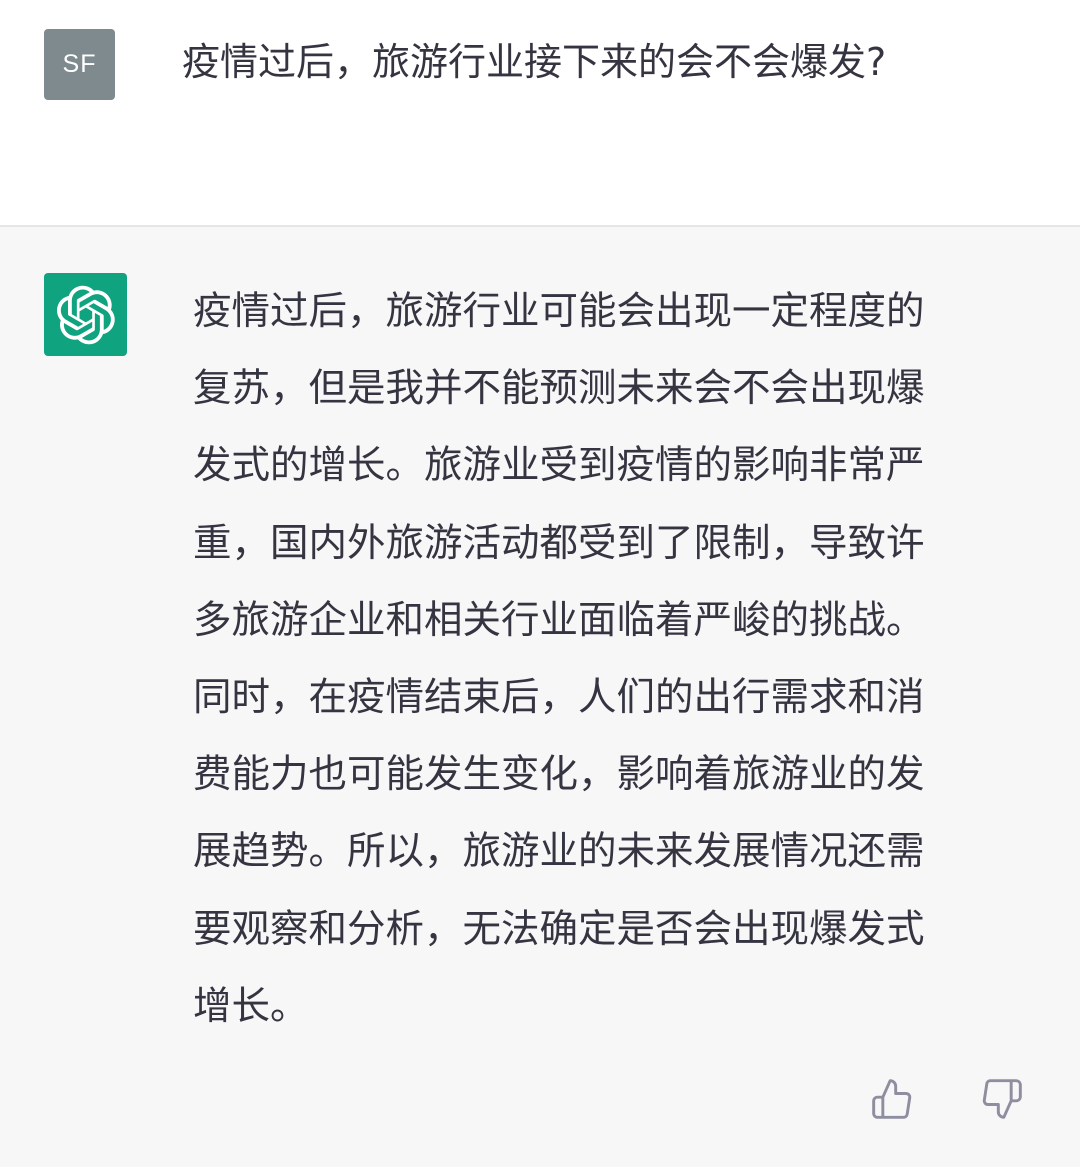  I want to click on answer-line: 同时，在疫情结束后，人们的出行需求和消, so click(559, 697).